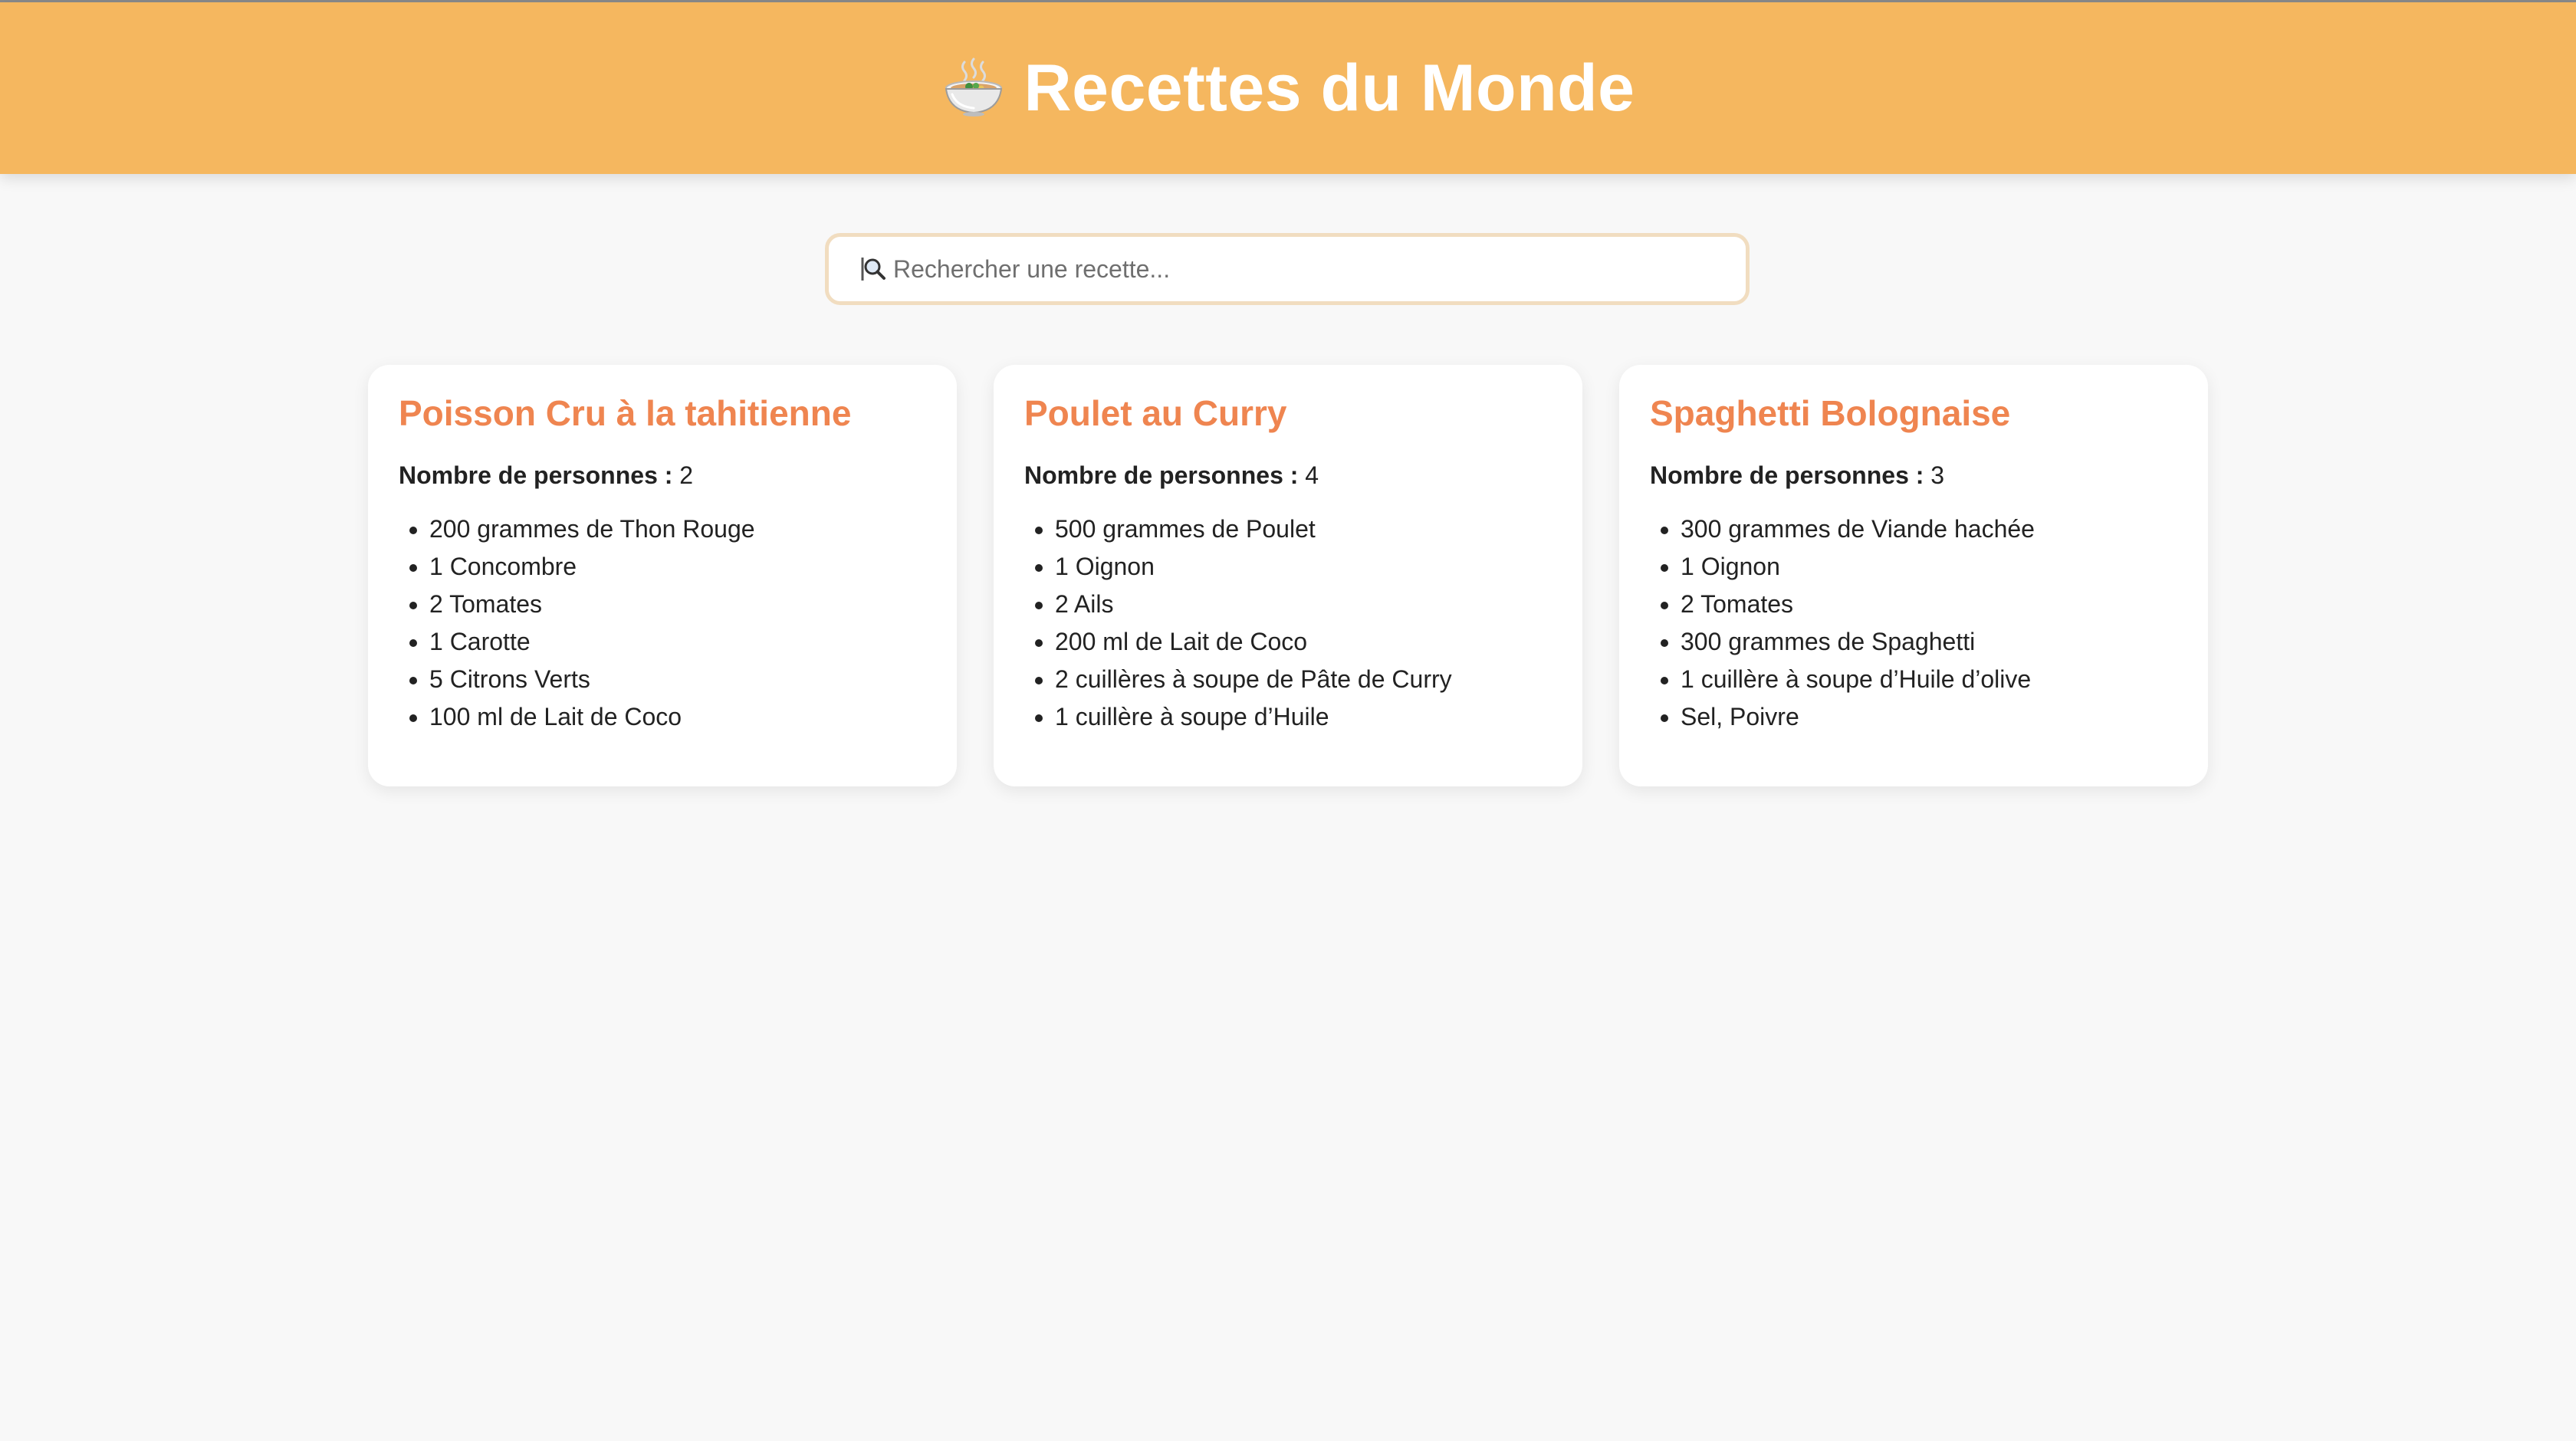 The width and height of the screenshot is (2576, 1441). Describe the element at coordinates (1831, 413) in the screenshot. I see `recipe-title: Spaghetti Bolognaise` at that location.